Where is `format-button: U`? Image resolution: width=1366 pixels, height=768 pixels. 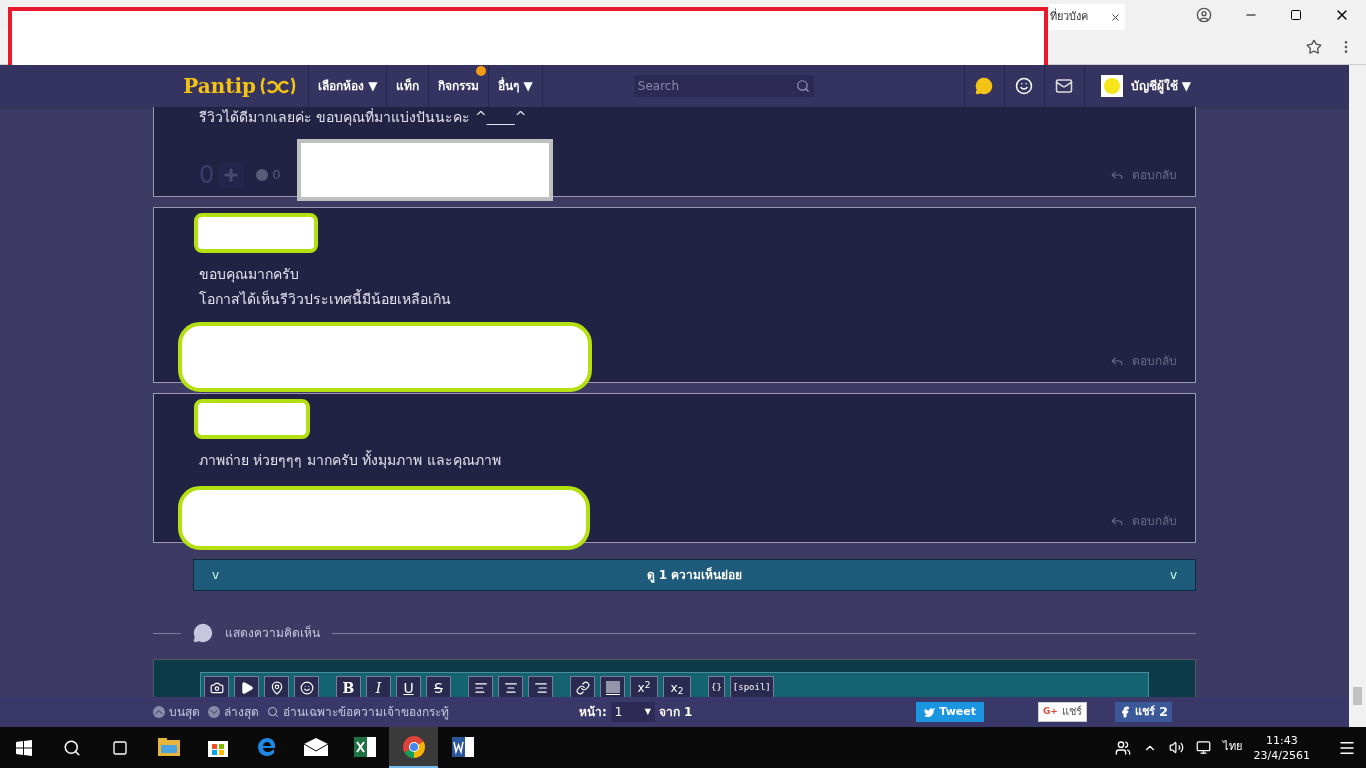
format-button: U is located at coordinates (408, 688).